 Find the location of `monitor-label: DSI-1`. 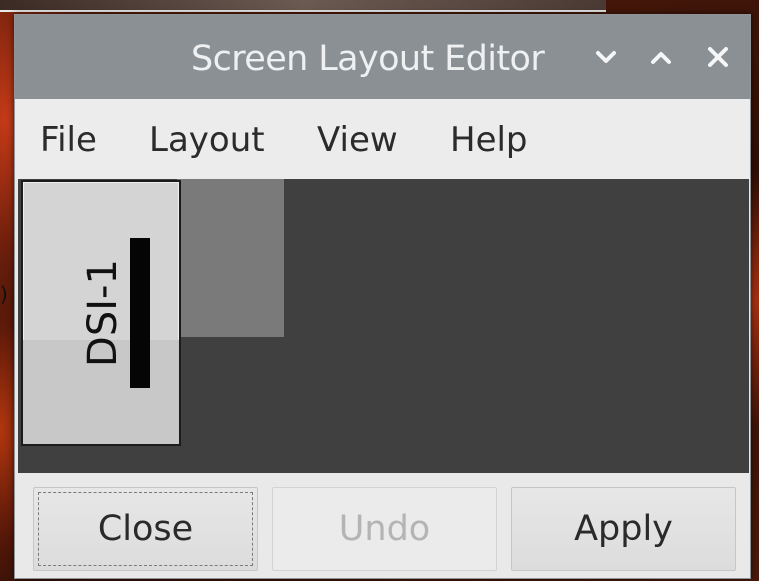

monitor-label: DSI-1 is located at coordinates (103, 313).